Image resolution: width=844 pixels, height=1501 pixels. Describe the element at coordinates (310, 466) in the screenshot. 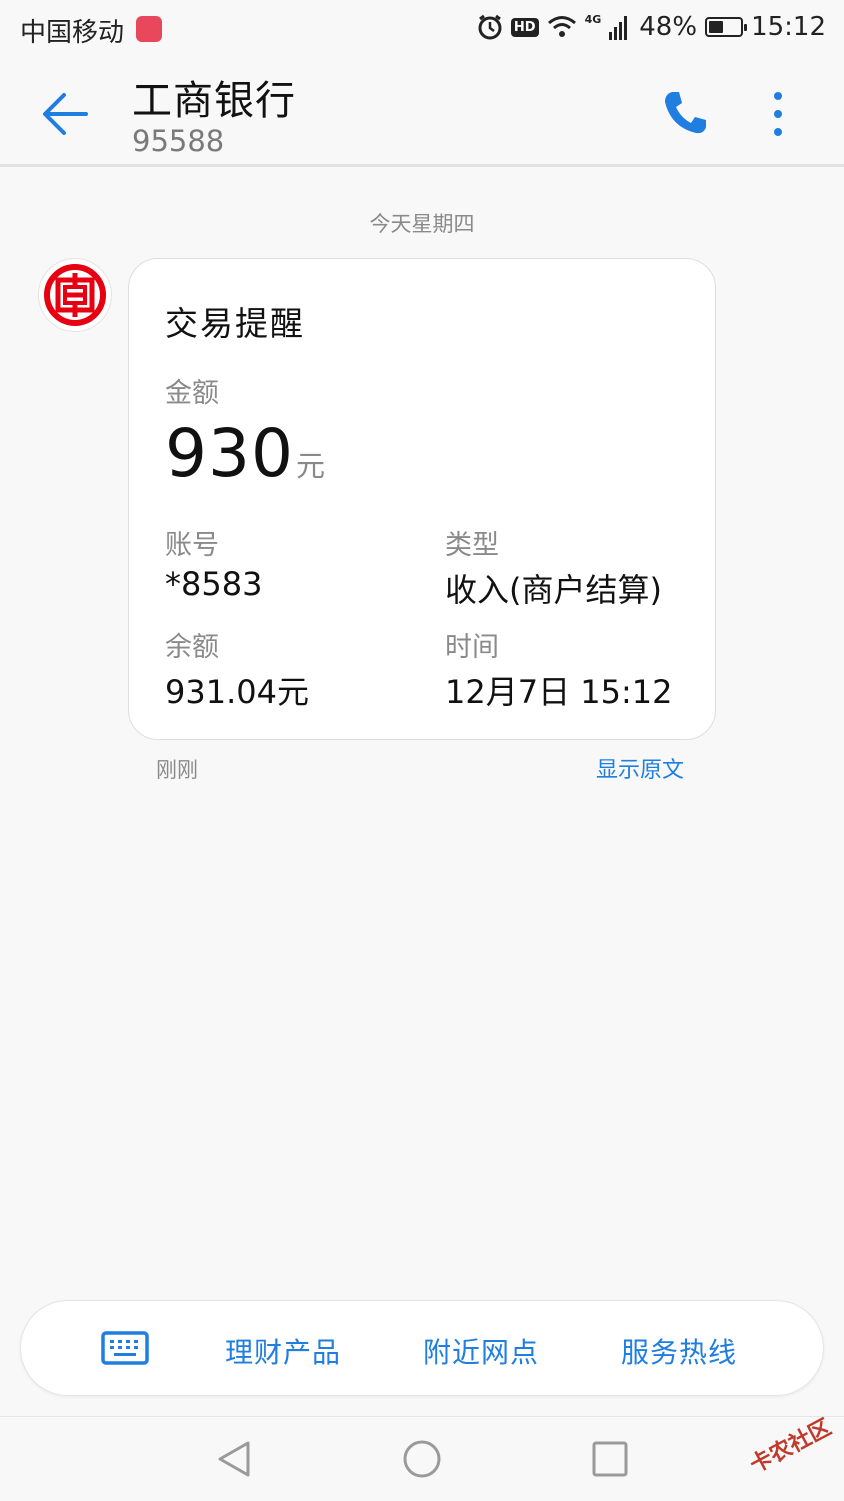

I see `amount-unit: 元` at that location.